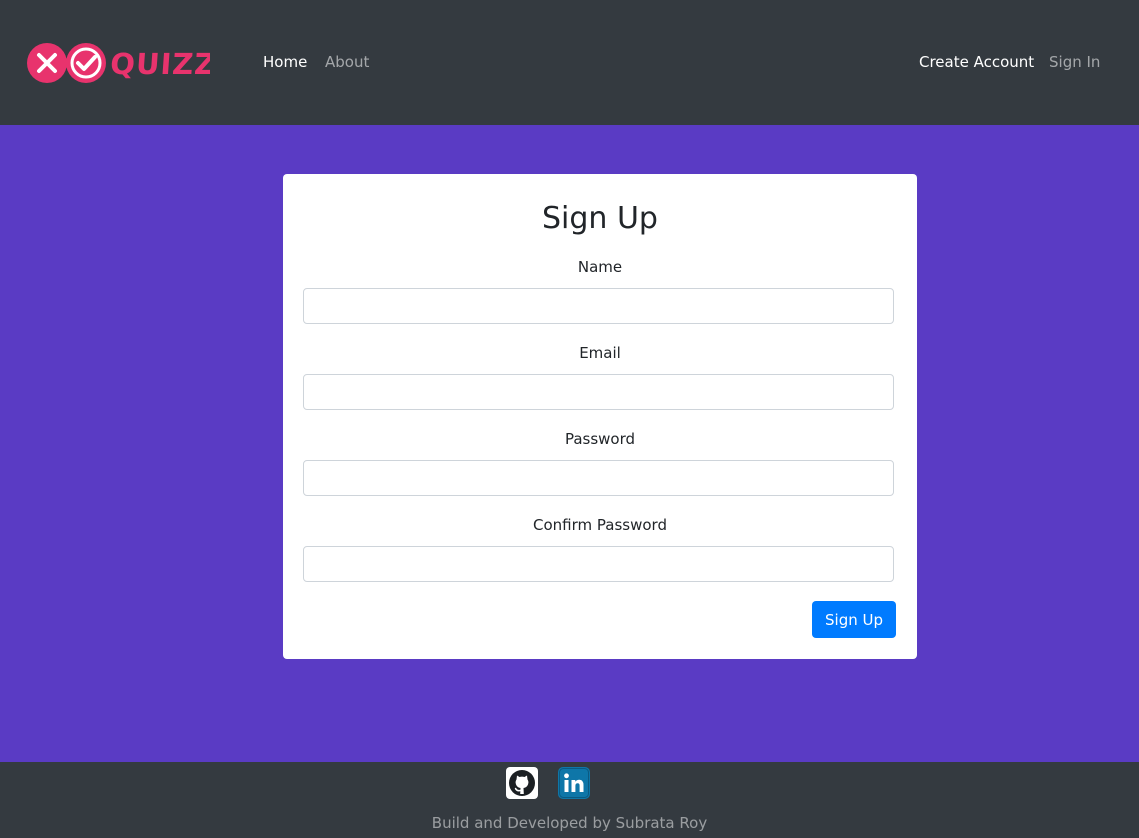 Image resolution: width=1139 pixels, height=838 pixels. I want to click on name-label: Name, so click(600, 267).